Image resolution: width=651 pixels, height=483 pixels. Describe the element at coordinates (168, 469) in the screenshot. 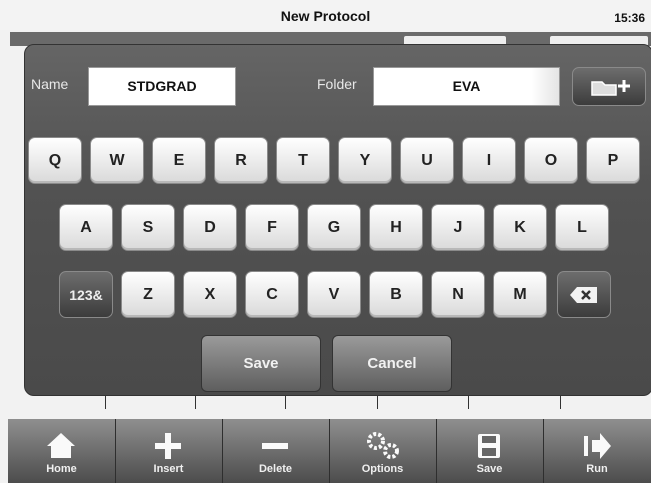

I see `toolbar-label: Insert` at that location.